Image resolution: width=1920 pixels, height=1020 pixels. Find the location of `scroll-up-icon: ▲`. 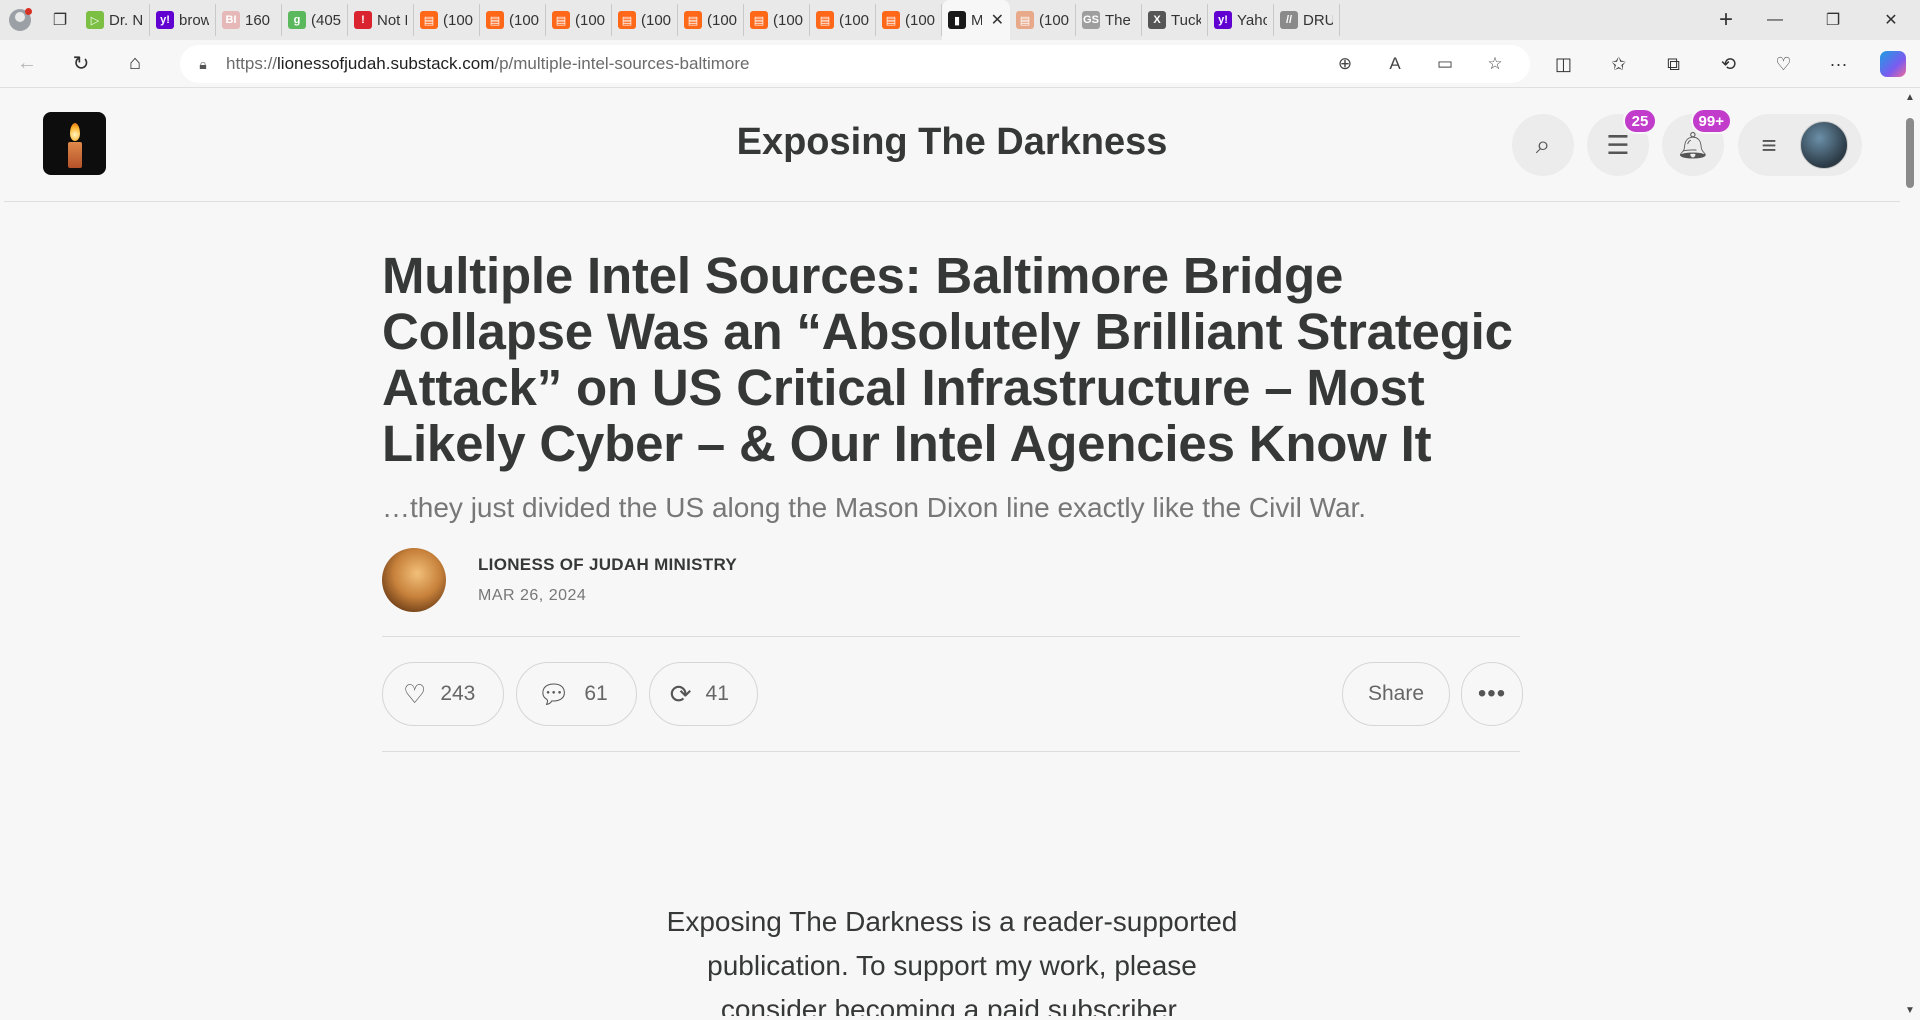

scroll-up-icon: ▲ is located at coordinates (1910, 97).